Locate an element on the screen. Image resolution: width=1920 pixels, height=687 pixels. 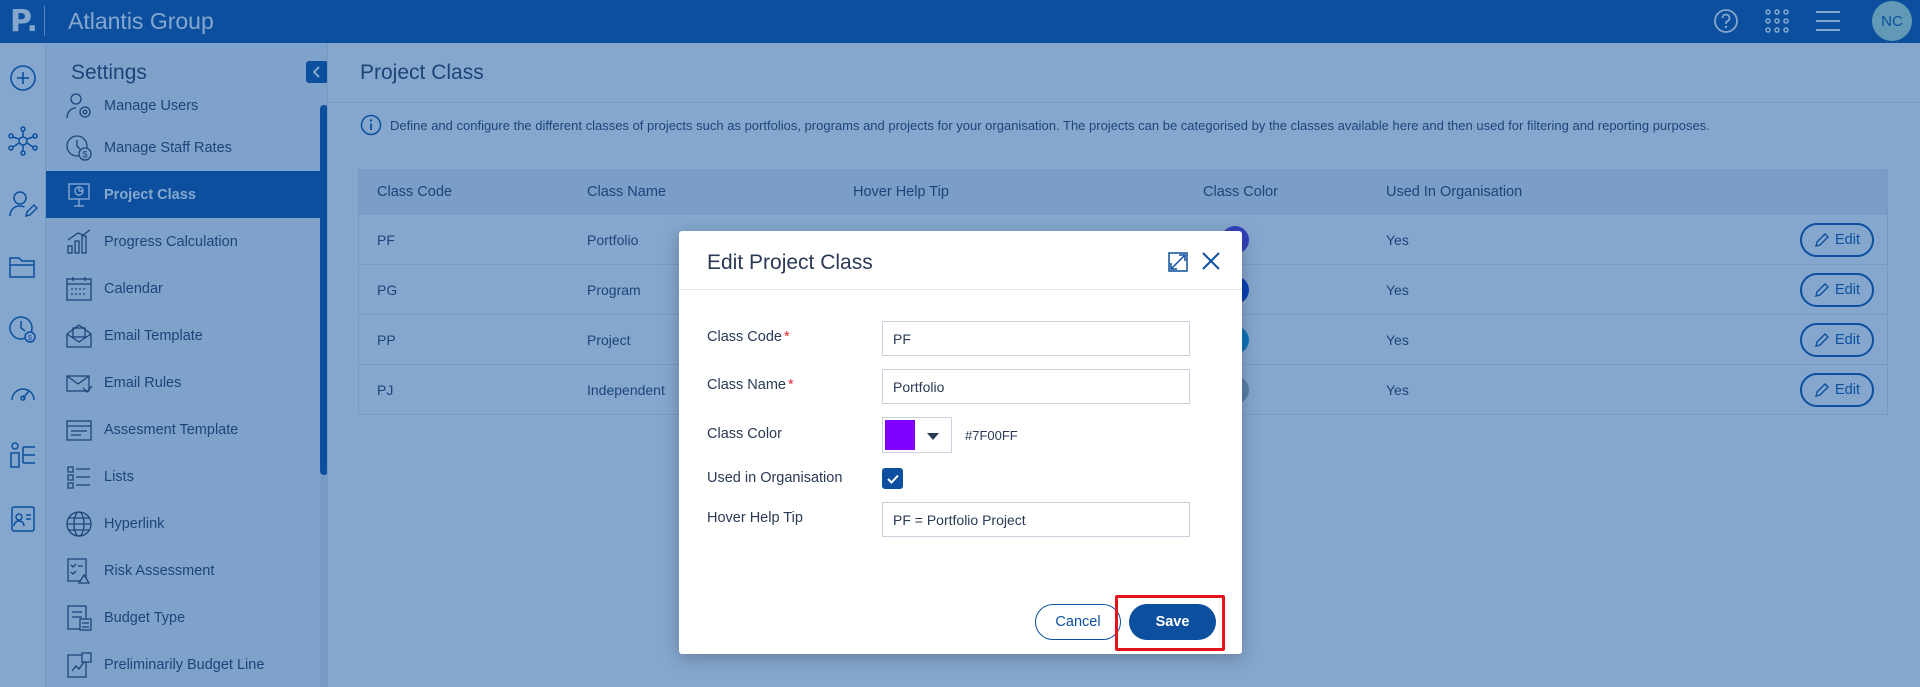
caret-down-icon is located at coordinates (933, 436).